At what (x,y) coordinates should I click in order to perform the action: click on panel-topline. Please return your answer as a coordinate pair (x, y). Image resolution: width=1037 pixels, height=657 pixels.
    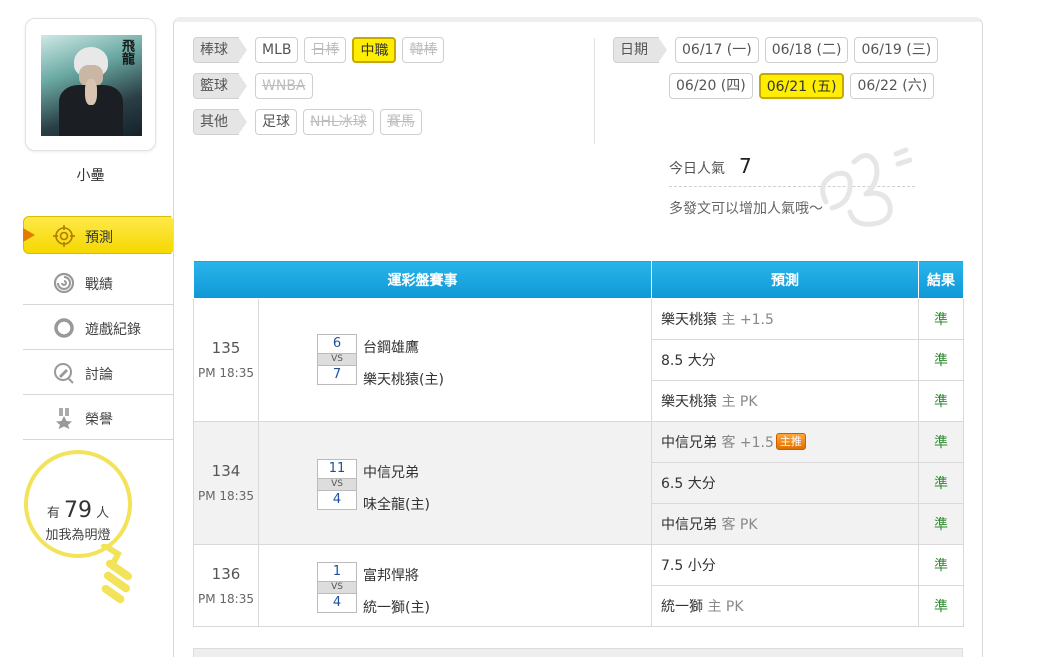
    Looking at the image, I should click on (578, 19).